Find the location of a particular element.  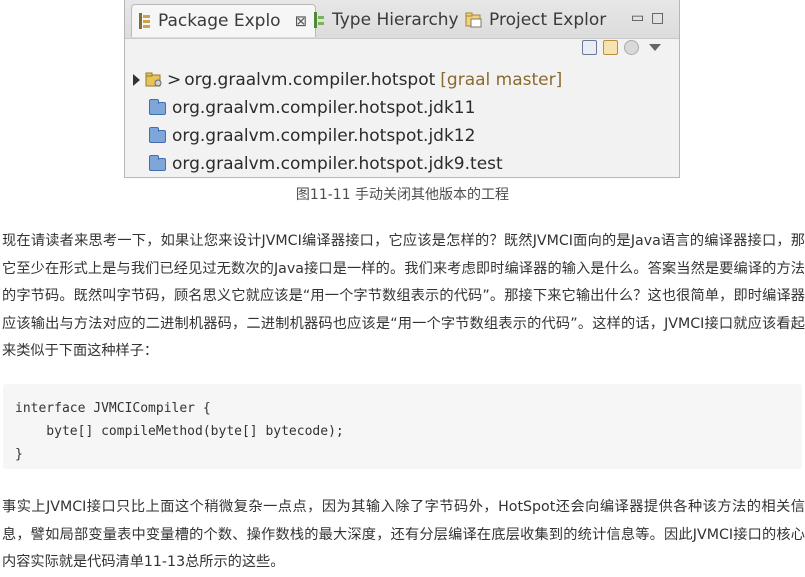

project-name: org.graalvm.compiler.hotspot.jdk9.test is located at coordinates (337, 164).